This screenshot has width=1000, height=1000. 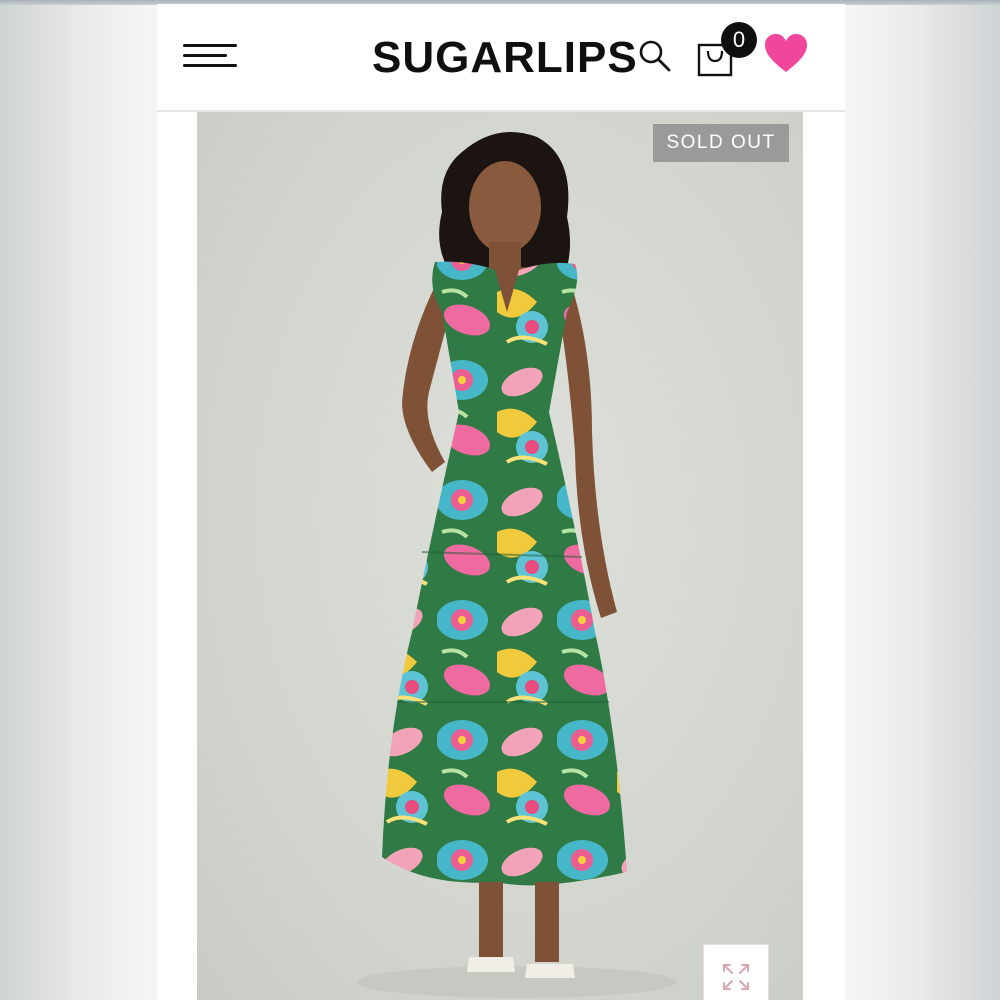 I want to click on search-icon, so click(x=655, y=56).